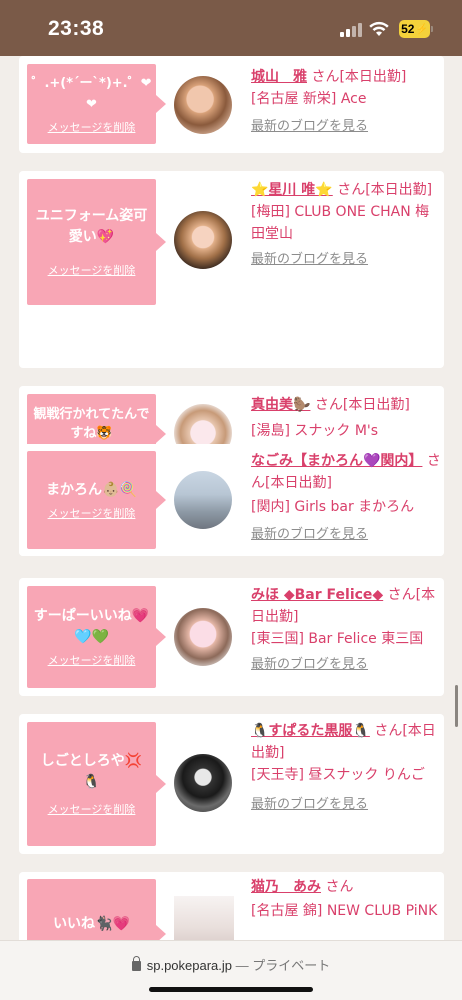 Image resolution: width=462 pixels, height=1000 pixels. I want to click on private-mode-label: — プライベート, so click(281, 965).